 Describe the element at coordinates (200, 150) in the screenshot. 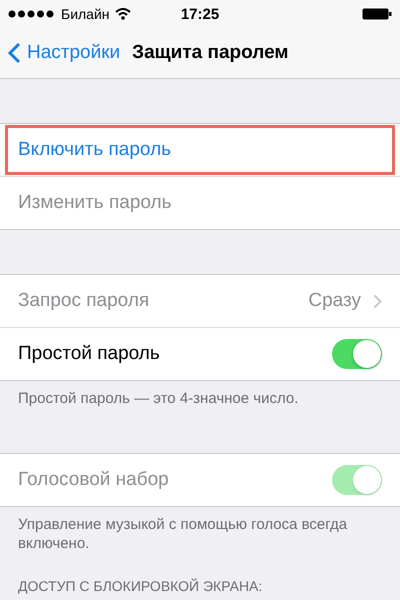

I see `settings-row: Включить пароль` at that location.